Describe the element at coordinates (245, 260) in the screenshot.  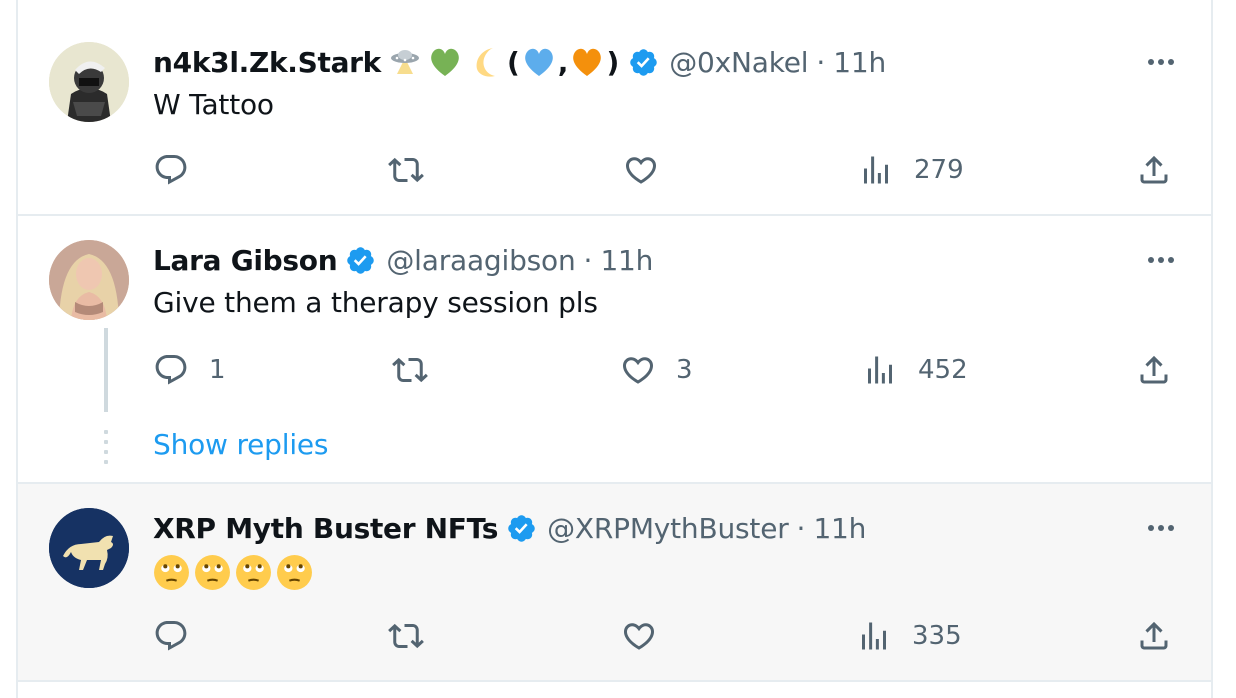
I see `display-name: Lara Gibson` at that location.